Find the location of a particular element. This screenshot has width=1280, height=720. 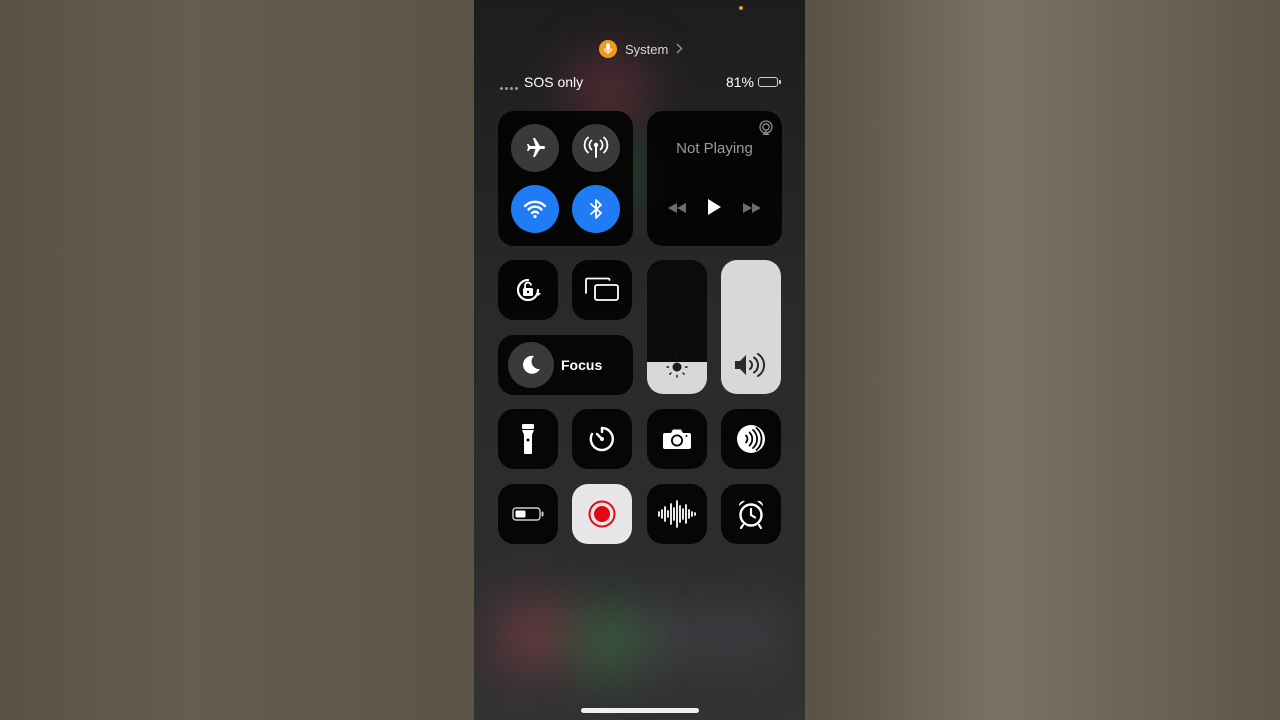

status-battery: 81% is located at coordinates (753, 82).